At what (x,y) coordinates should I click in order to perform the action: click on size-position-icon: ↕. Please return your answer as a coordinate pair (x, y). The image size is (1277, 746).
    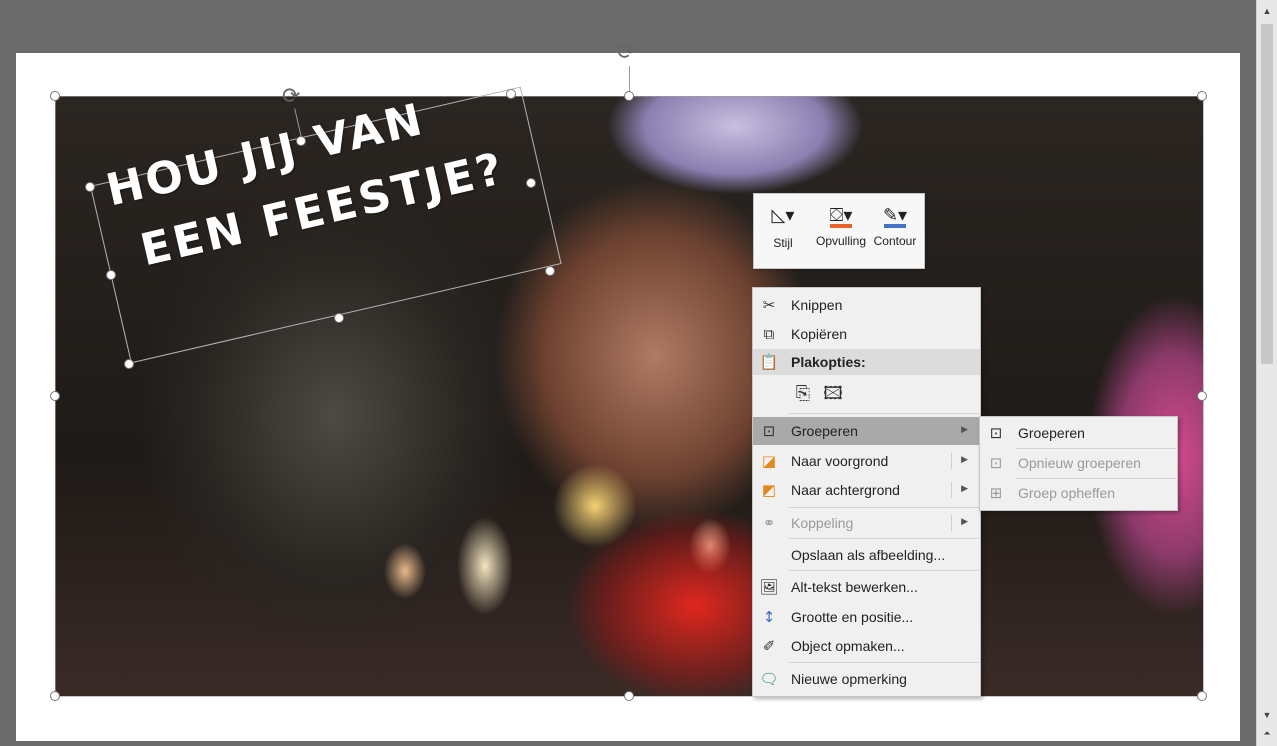
    Looking at the image, I should click on (769, 617).